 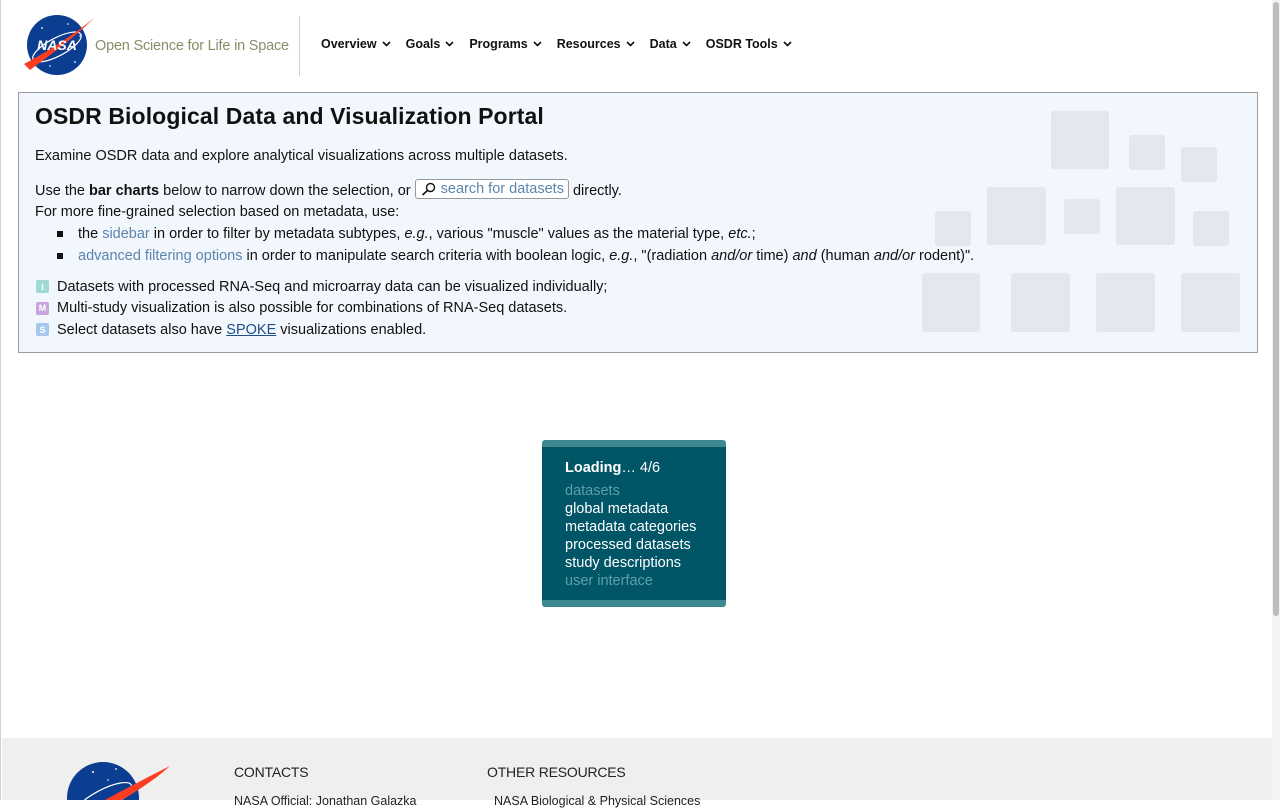 I want to click on loading-progress: … 4/6, so click(x=641, y=468).